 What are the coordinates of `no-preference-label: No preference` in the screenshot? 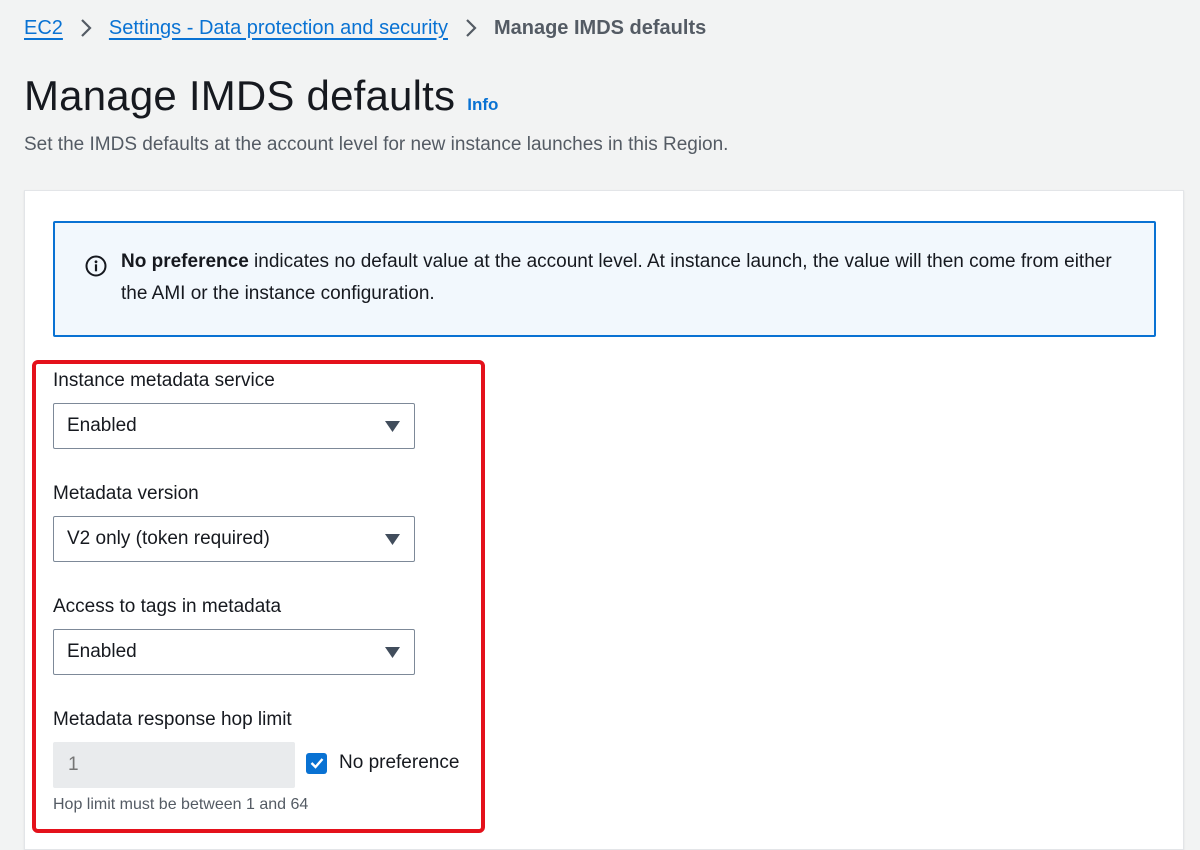 It's located at (399, 762).